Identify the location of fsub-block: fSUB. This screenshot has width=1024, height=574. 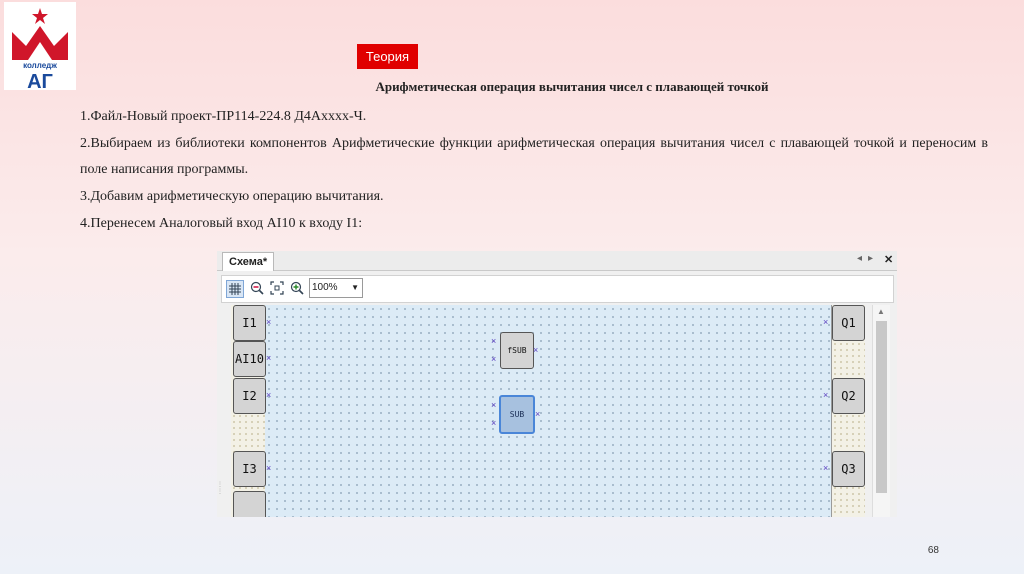
(517, 350).